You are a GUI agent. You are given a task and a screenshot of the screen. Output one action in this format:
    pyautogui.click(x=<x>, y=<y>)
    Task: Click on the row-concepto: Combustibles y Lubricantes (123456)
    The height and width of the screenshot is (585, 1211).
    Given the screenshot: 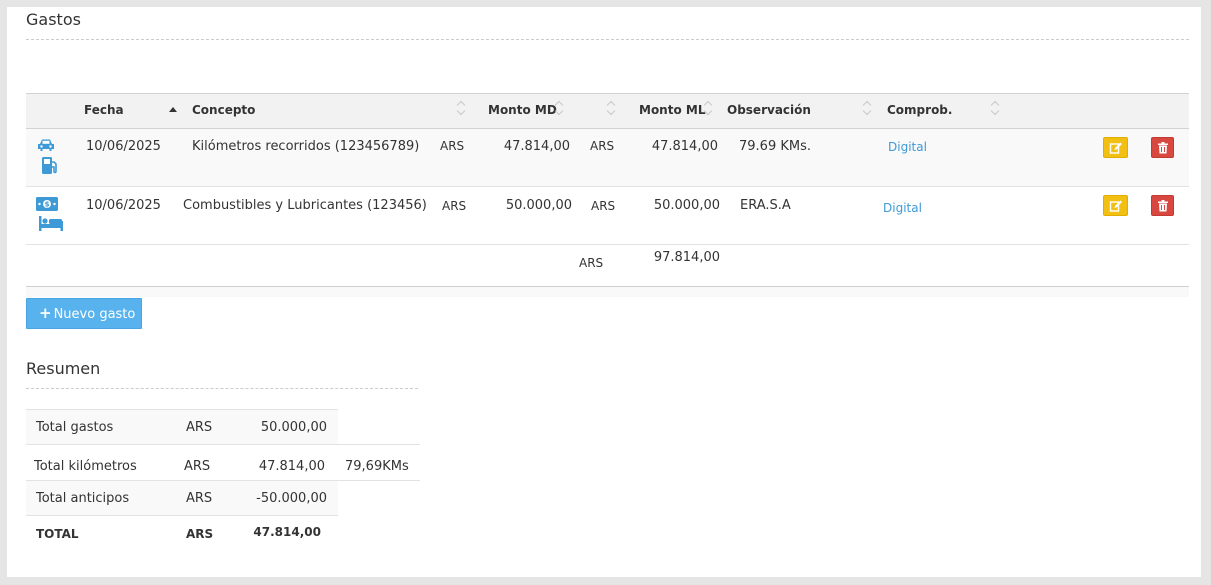 What is the action you would take?
    pyautogui.click(x=305, y=205)
    